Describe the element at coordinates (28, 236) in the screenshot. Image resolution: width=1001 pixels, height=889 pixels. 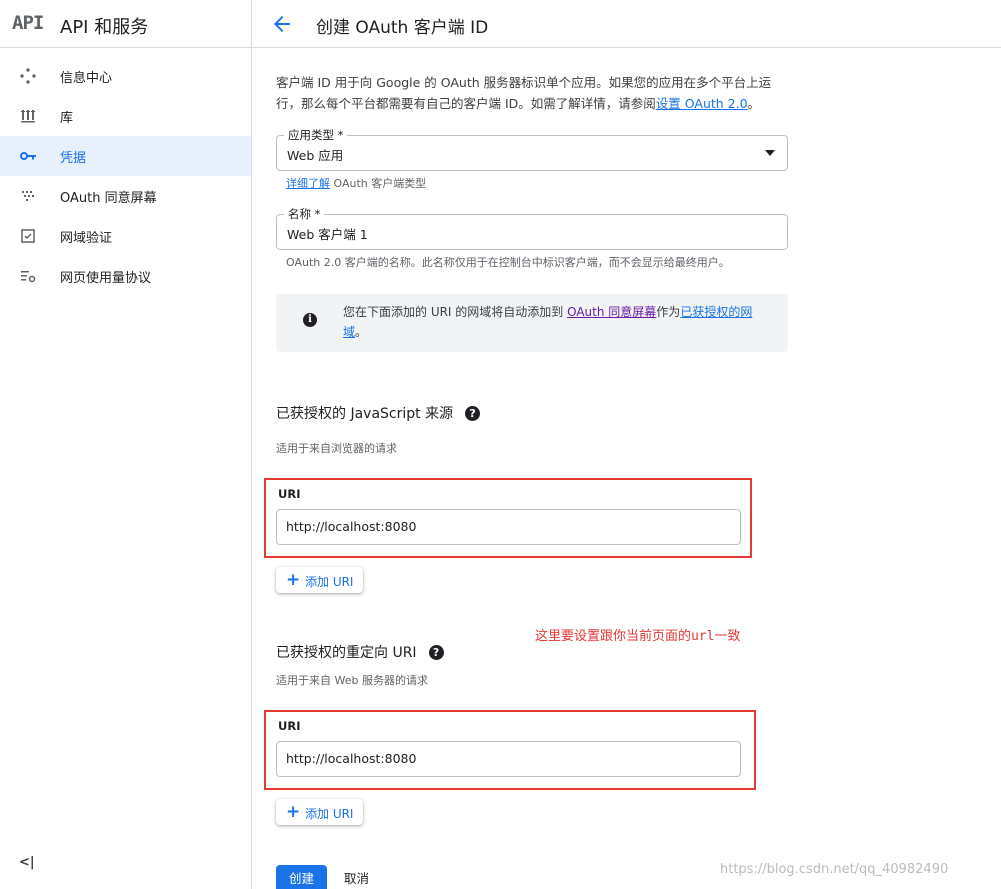
I see `checkbox-icon` at that location.